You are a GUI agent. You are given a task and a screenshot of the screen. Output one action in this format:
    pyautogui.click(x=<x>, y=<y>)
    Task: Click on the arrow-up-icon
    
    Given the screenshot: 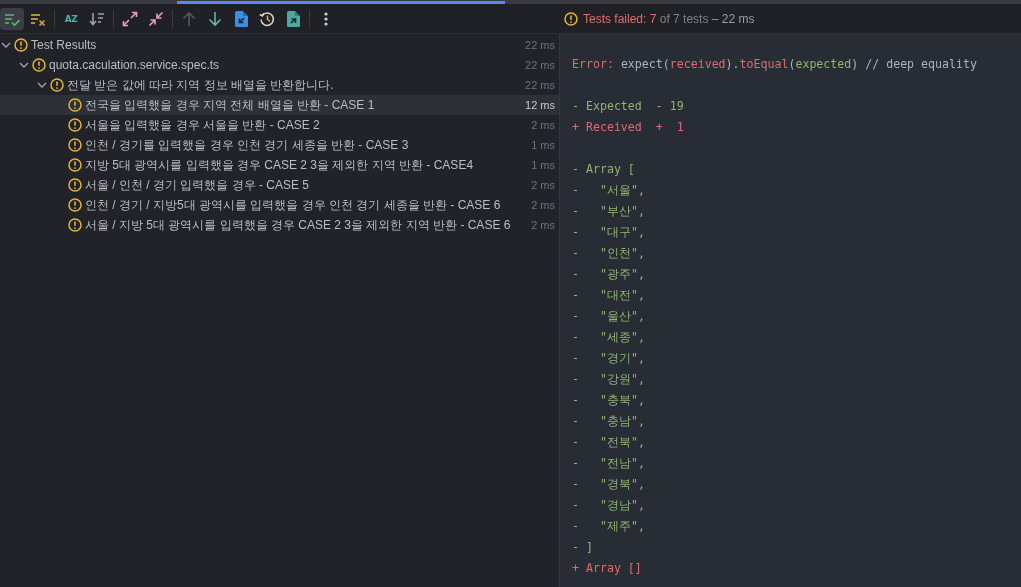 What is the action you would take?
    pyautogui.click(x=189, y=18)
    